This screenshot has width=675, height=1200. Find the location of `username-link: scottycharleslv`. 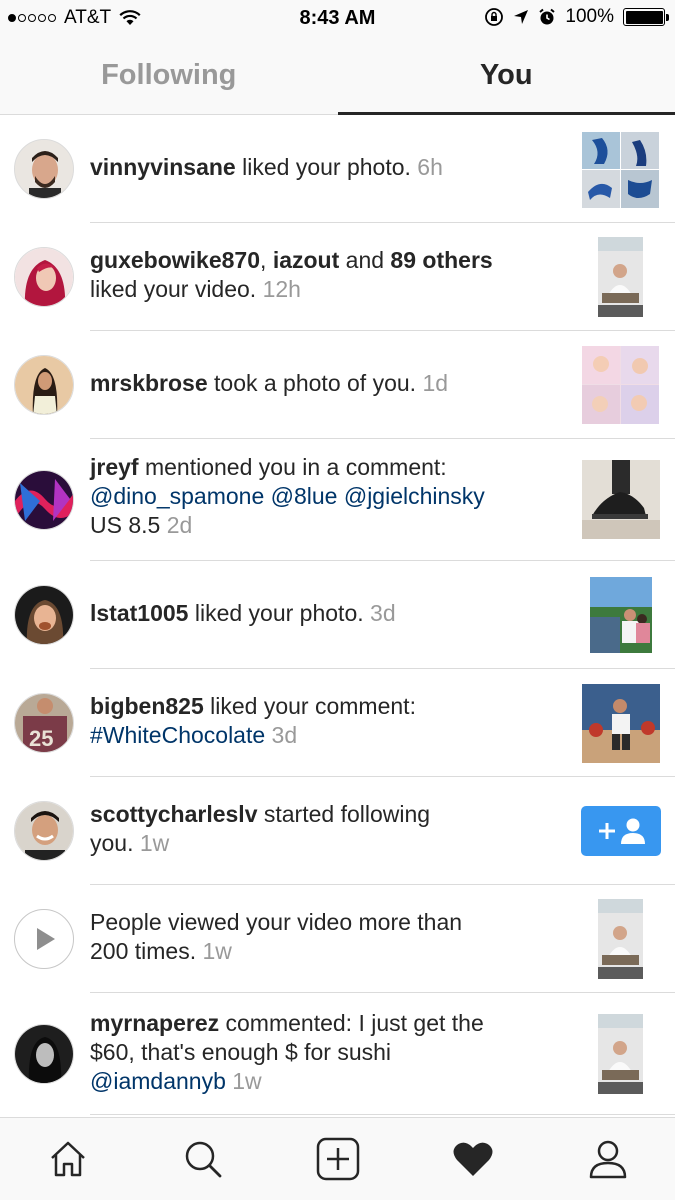

username-link: scottycharleslv is located at coordinates (173, 814).